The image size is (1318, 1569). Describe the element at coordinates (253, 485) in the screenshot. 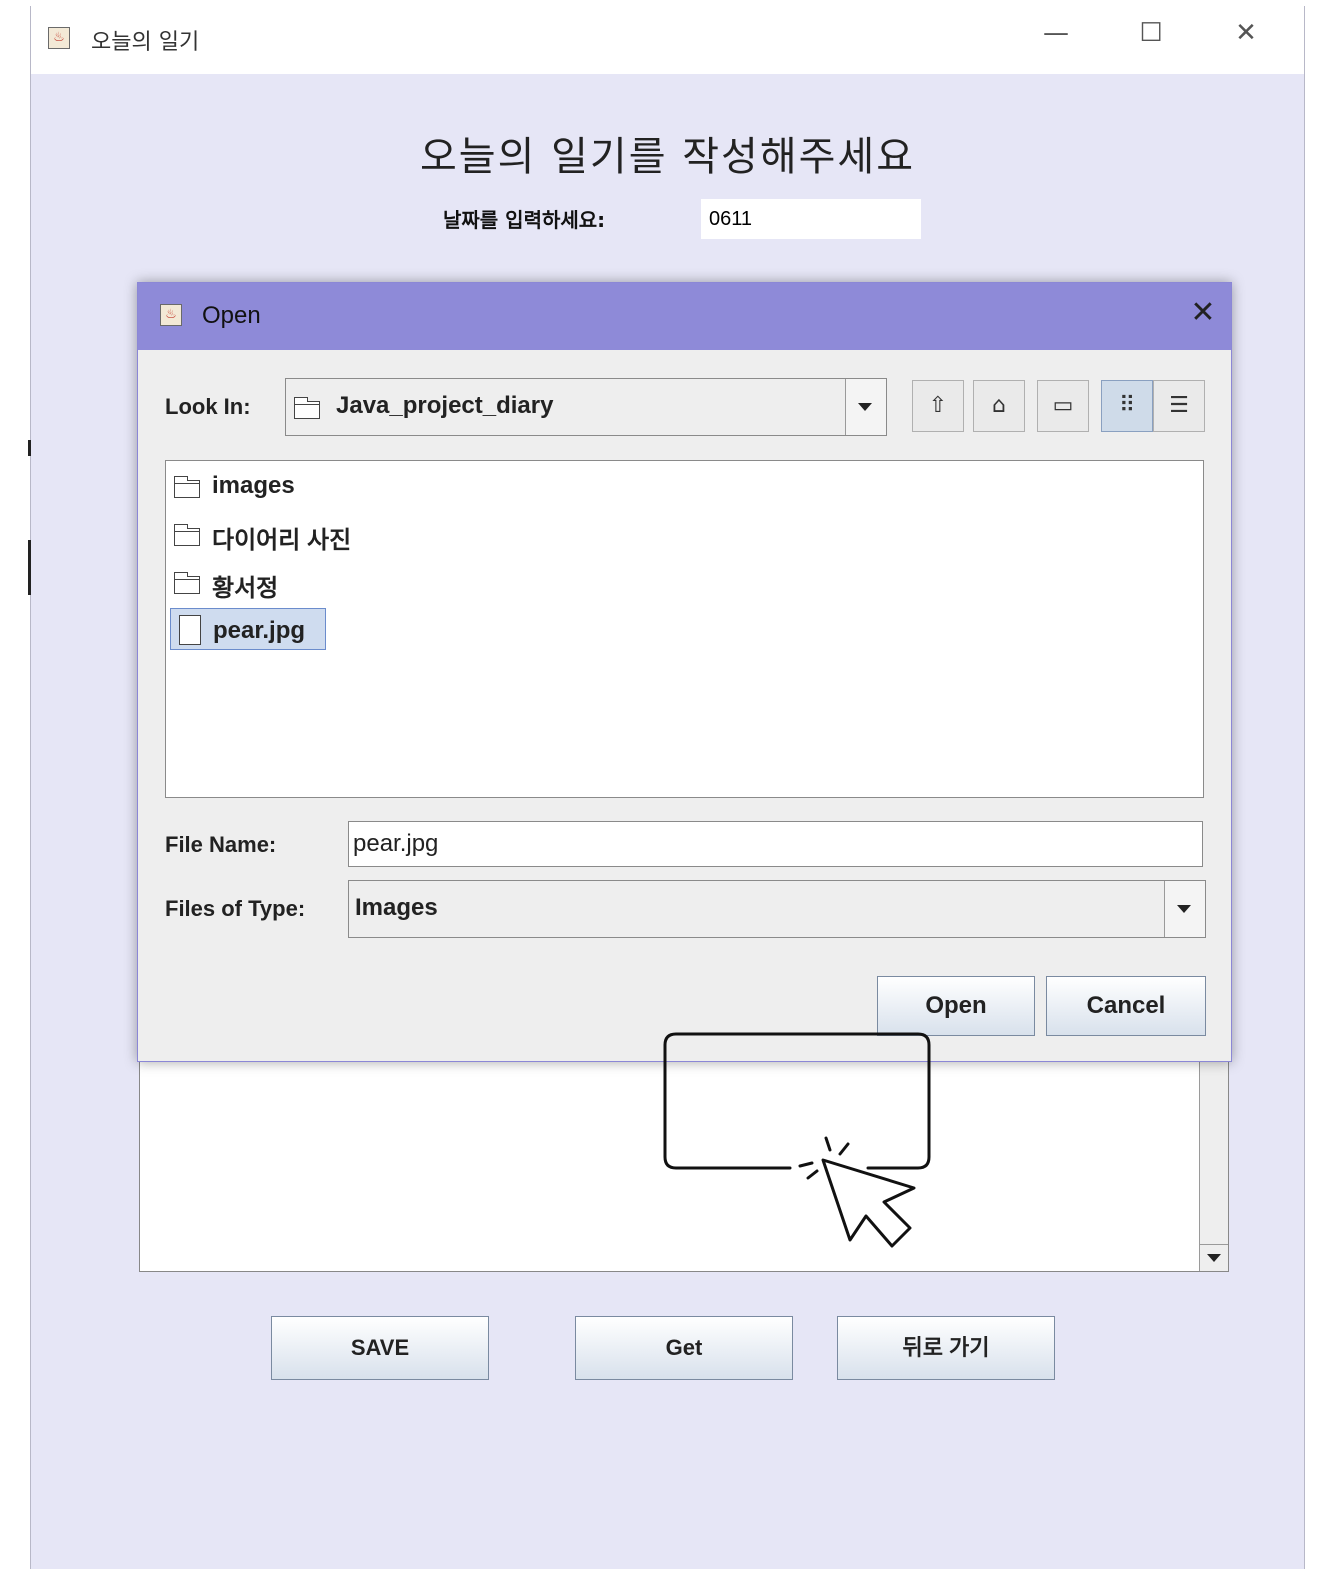

I see `list-item-label: images` at that location.